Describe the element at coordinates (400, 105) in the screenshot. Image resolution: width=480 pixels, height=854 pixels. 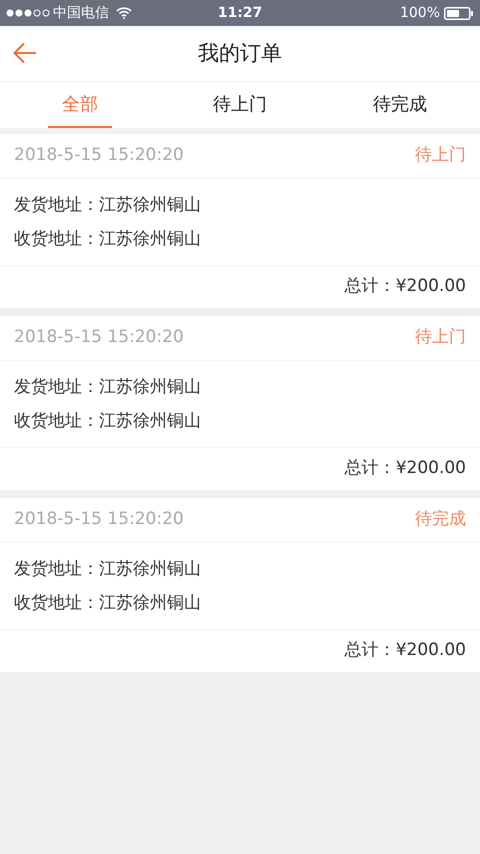
I see `tab: 待完成` at that location.